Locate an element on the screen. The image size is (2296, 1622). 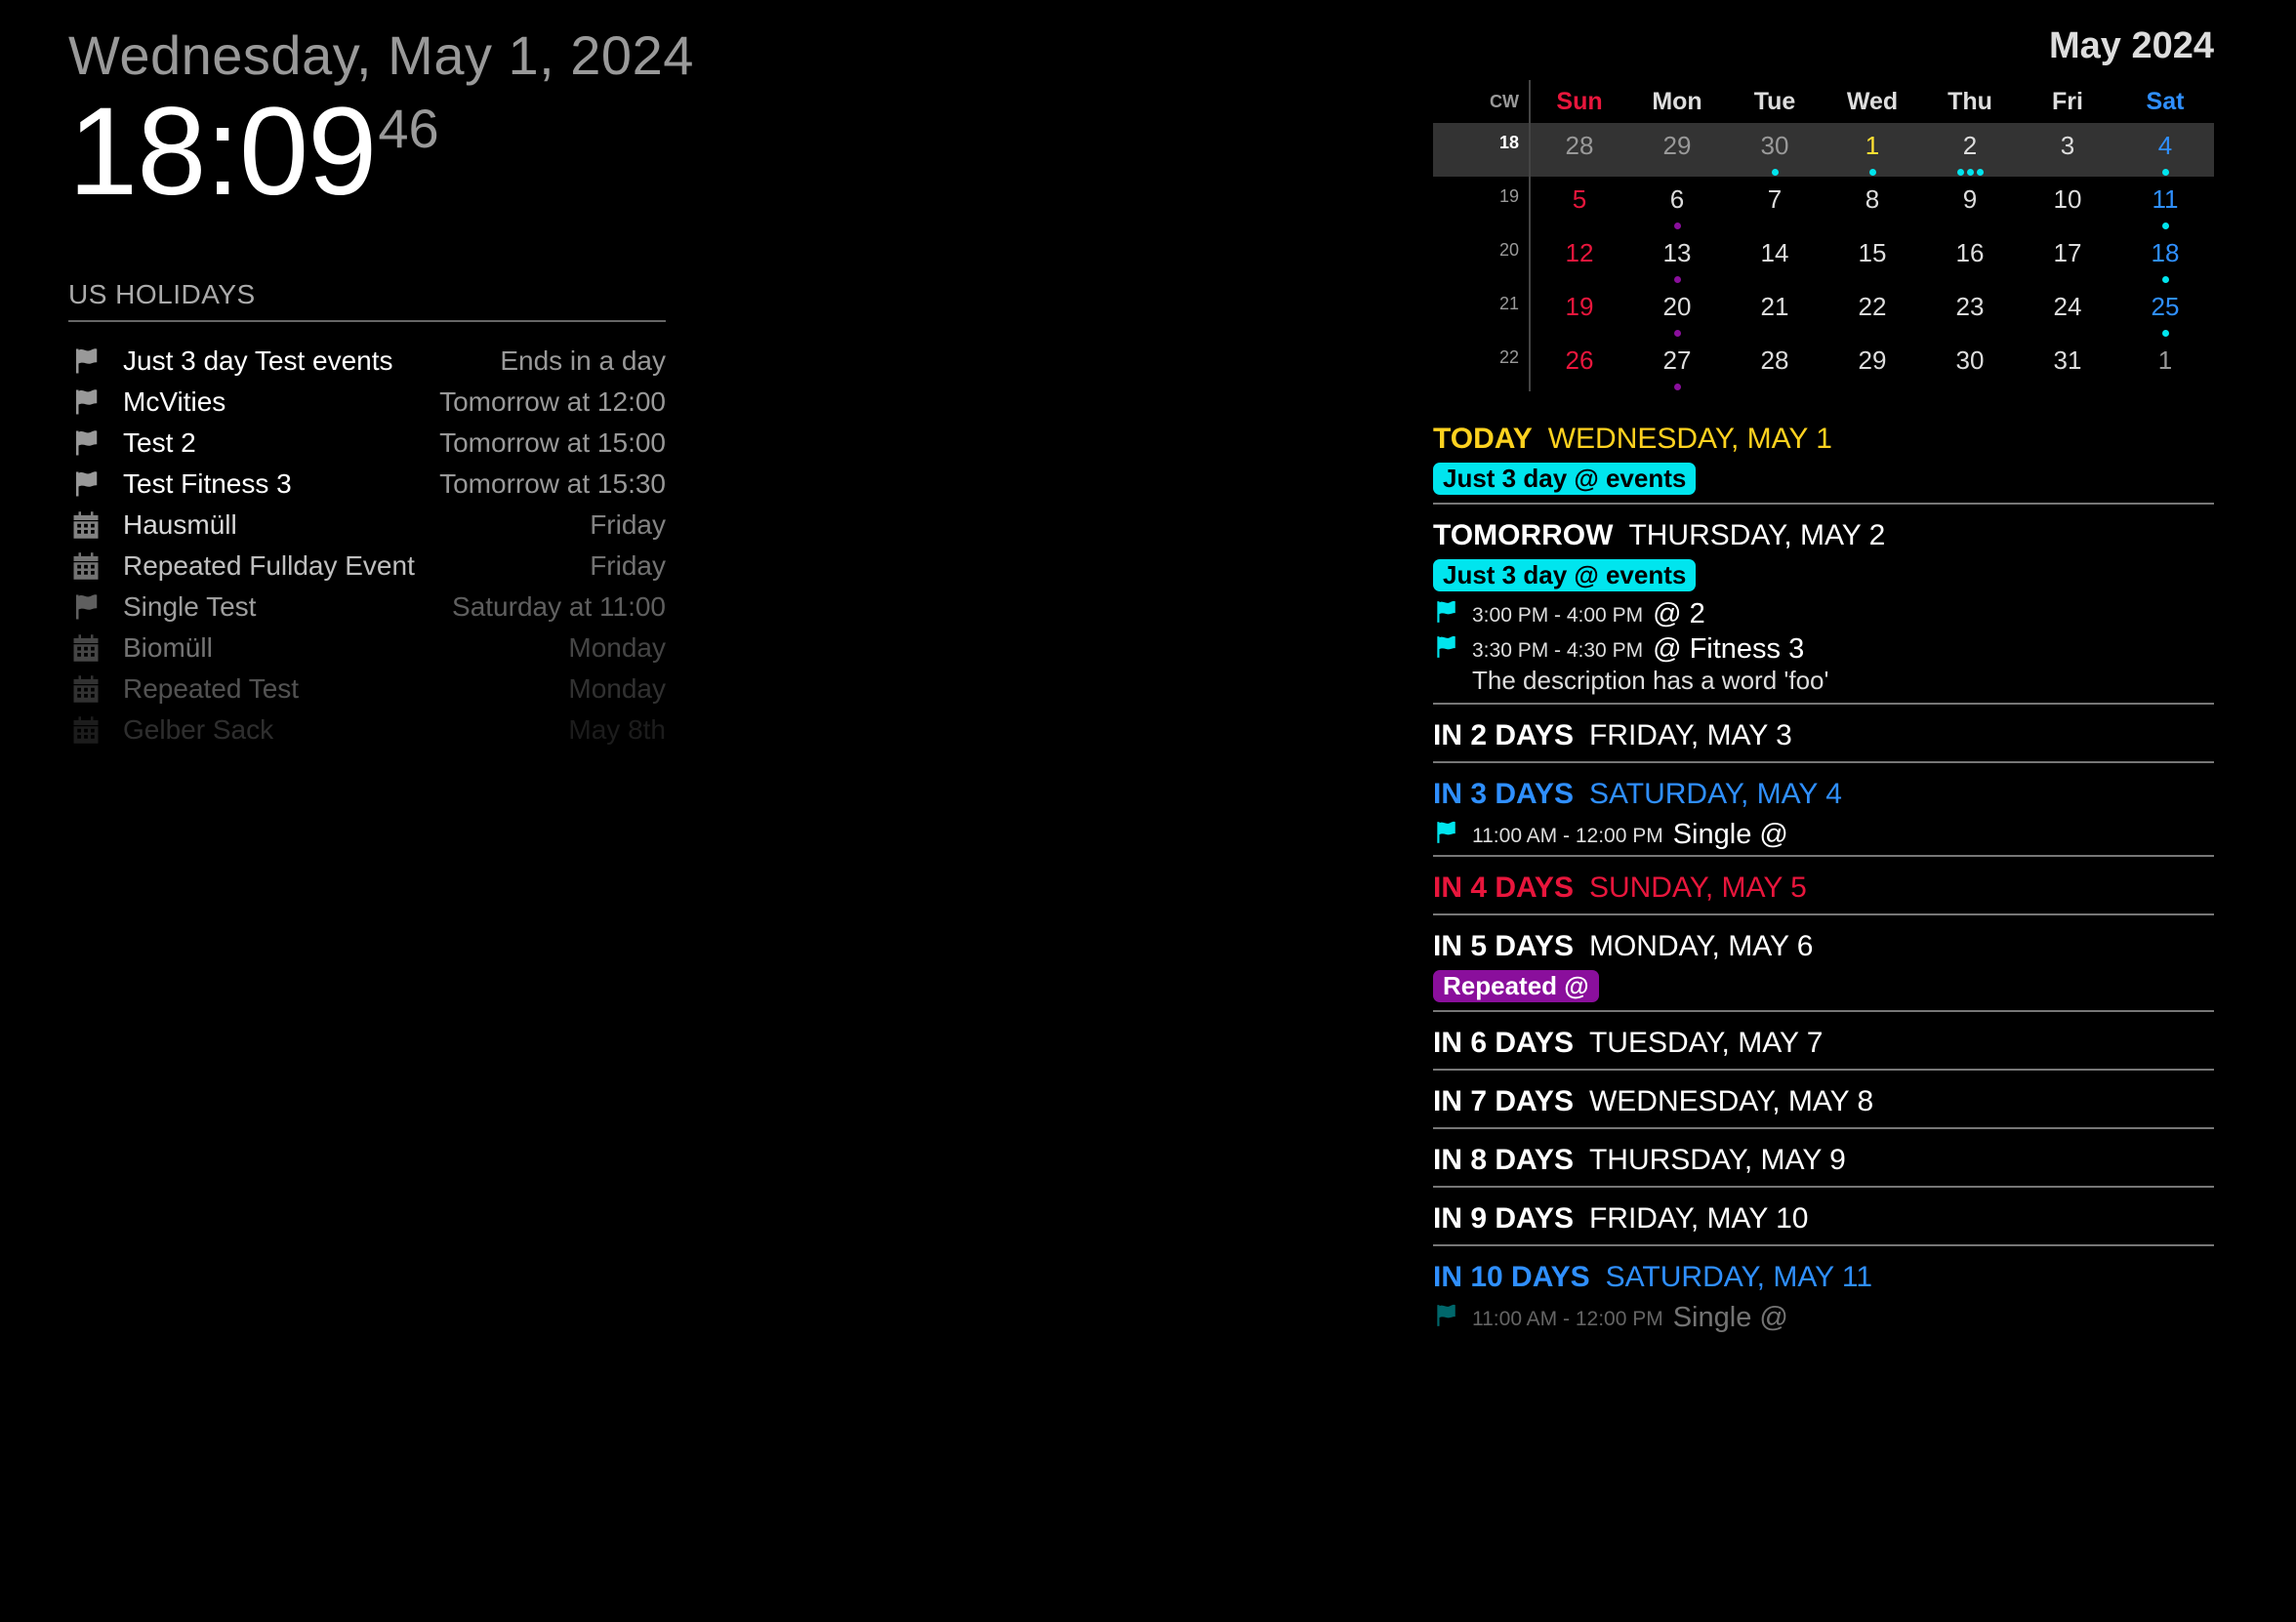
holiday-item: Hausmüll Friday is located at coordinates (367, 525).